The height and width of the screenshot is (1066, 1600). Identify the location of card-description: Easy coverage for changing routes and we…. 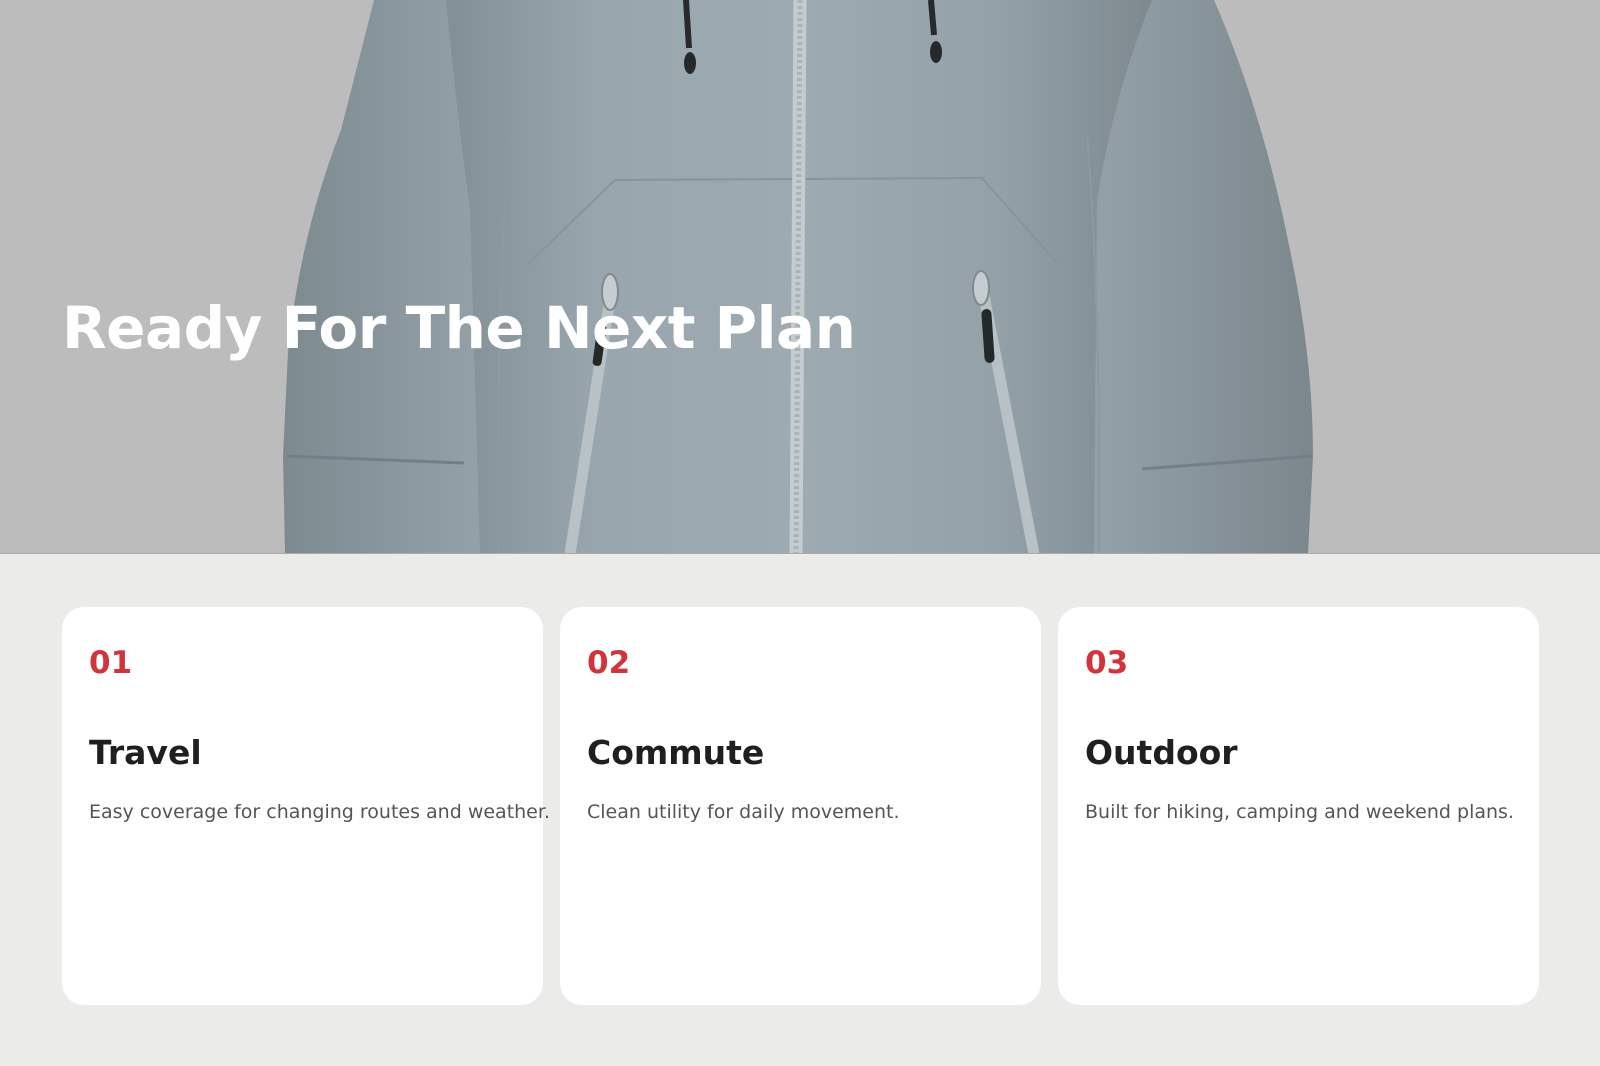
(319, 812).